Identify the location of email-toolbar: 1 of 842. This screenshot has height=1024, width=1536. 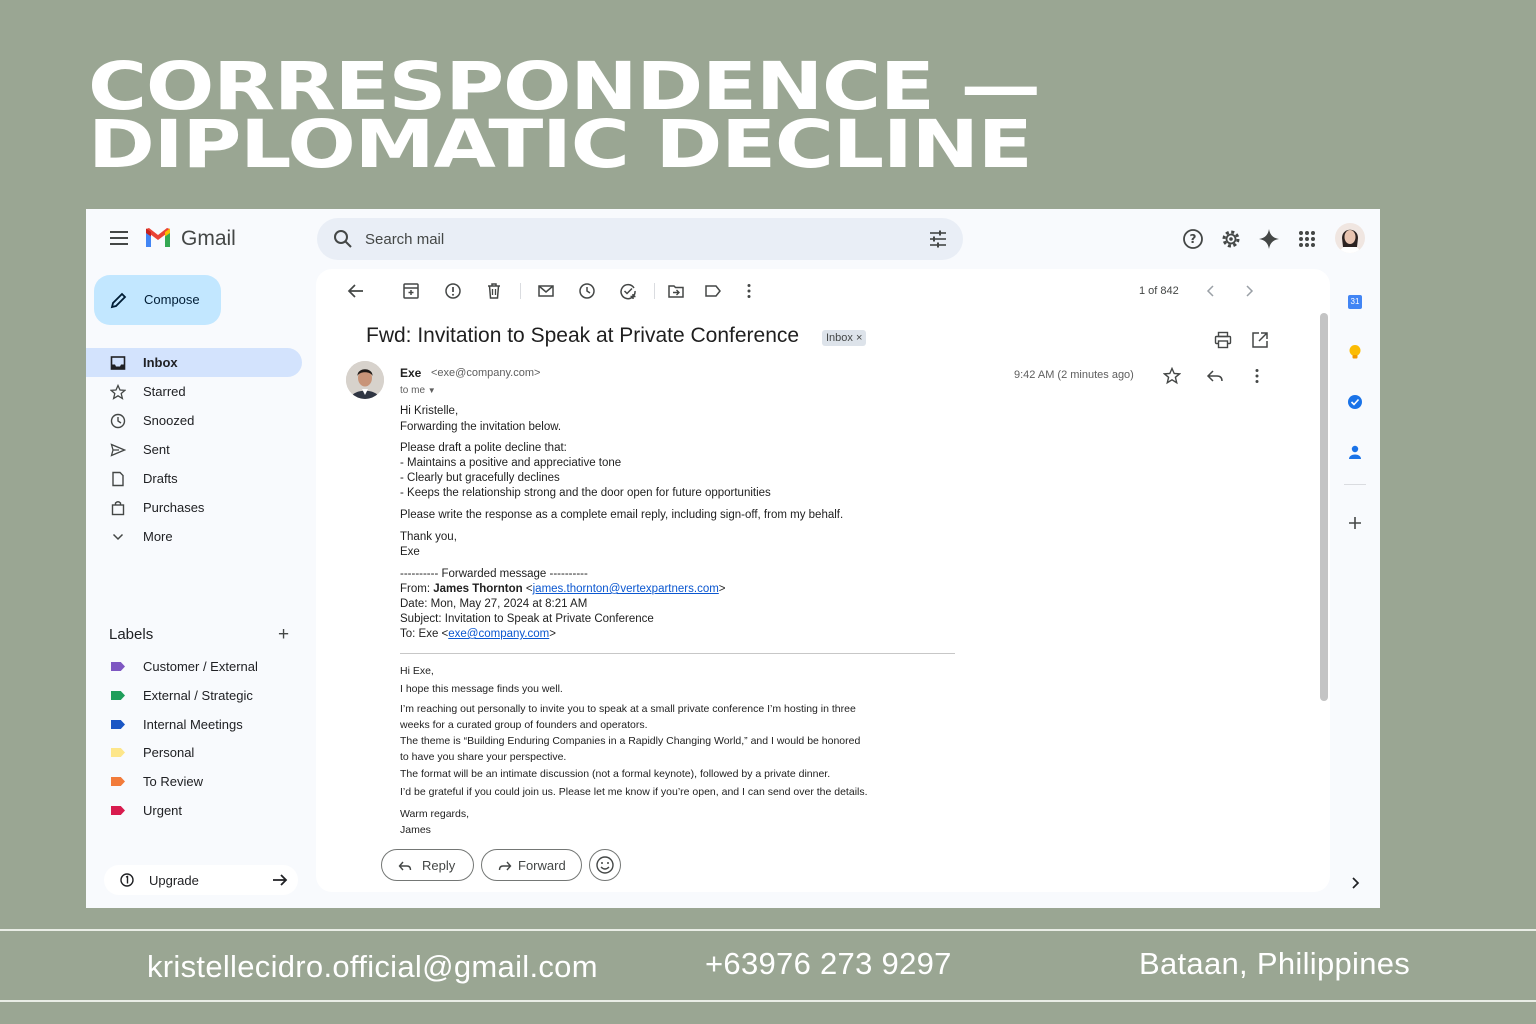
(823, 291).